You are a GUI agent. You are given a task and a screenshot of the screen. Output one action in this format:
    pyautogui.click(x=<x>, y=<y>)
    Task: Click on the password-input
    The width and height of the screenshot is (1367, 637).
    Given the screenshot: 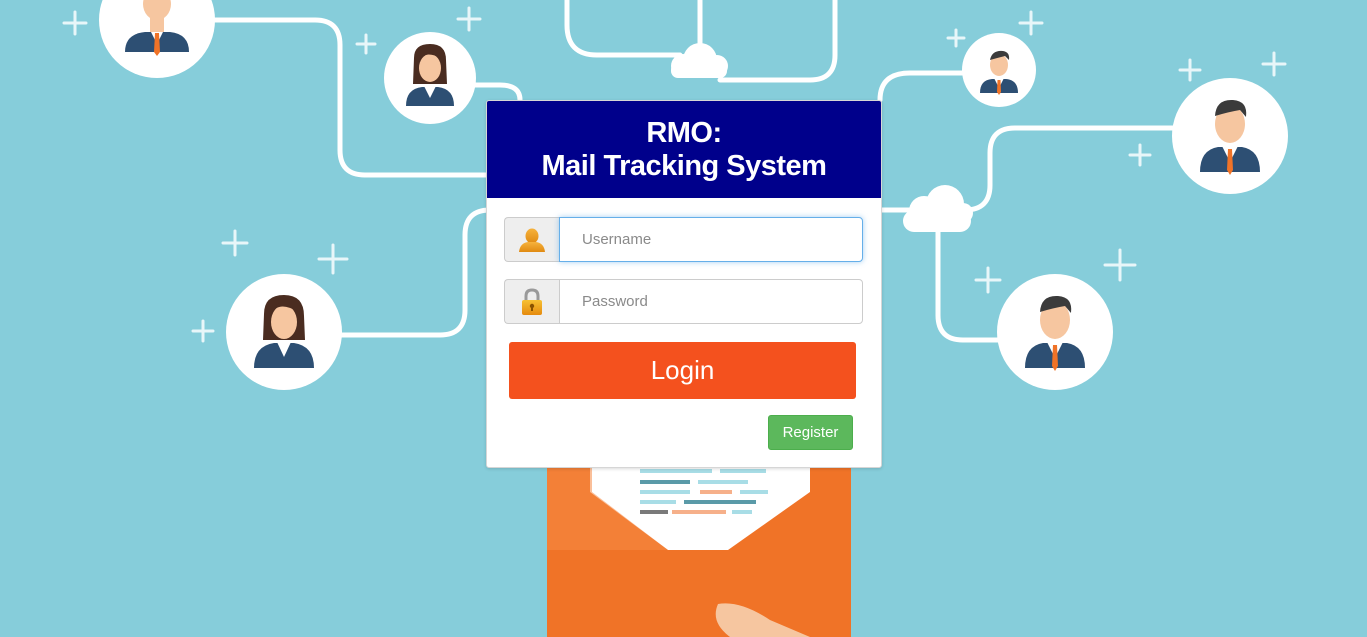 What is the action you would take?
    pyautogui.click(x=711, y=301)
    